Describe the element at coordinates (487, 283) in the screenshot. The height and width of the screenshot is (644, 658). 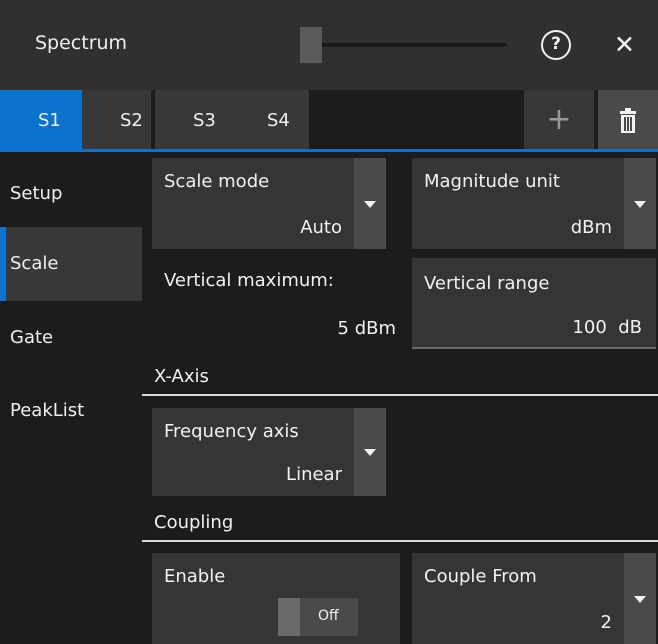
I see `vertical-range-label: Vertical range` at that location.